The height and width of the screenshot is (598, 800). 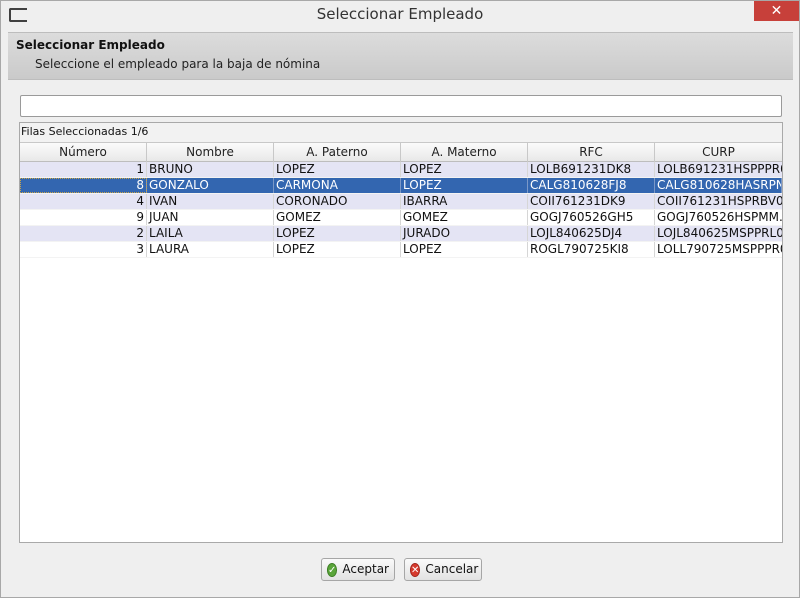 What do you see at coordinates (83, 169) in the screenshot?
I see `cell-numero: 1` at bounding box center [83, 169].